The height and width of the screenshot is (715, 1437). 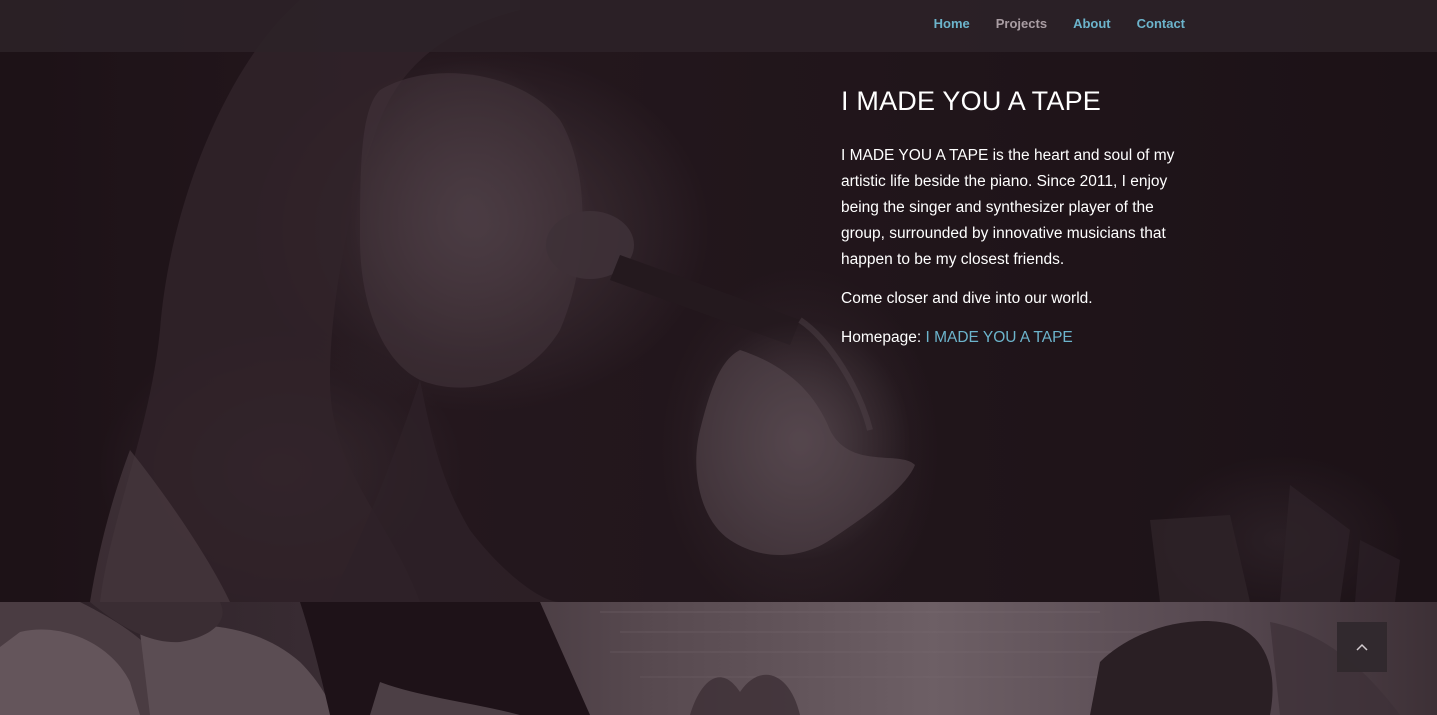 I want to click on nav-about-link: About, so click(x=1092, y=23).